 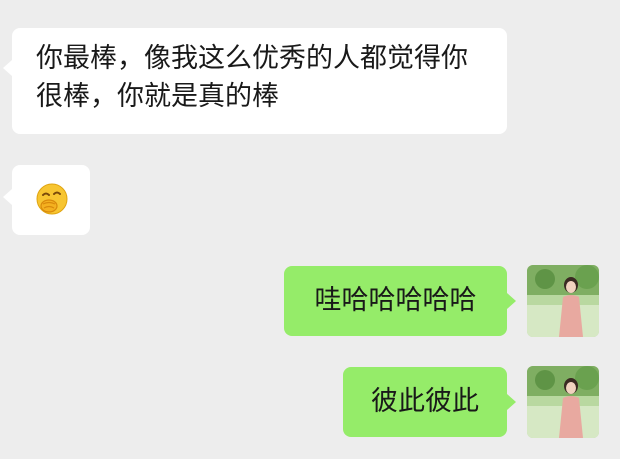 What do you see at coordinates (52, 202) in the screenshot?
I see `laughing-emoji-icon` at bounding box center [52, 202].